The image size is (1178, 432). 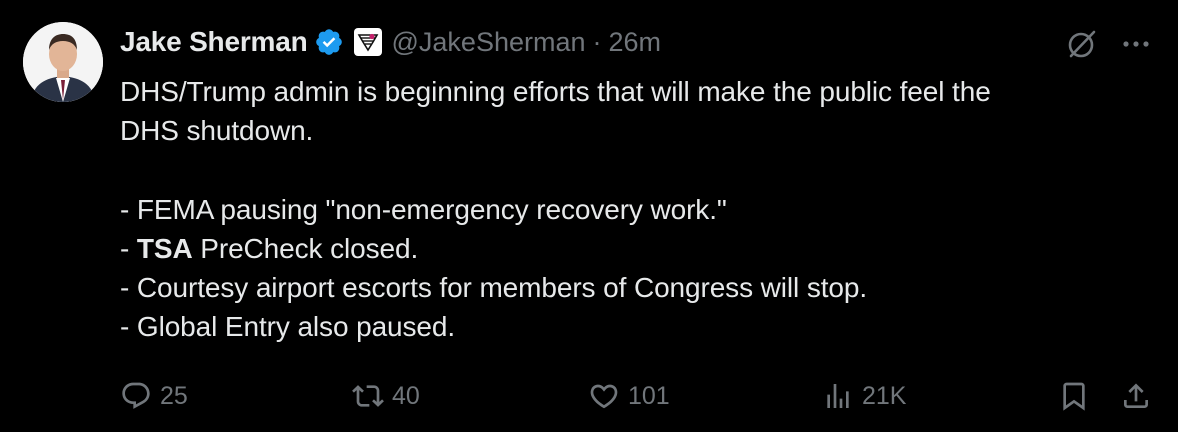 What do you see at coordinates (489, 42) in the screenshot?
I see `author-handle: @JakeSherman` at bounding box center [489, 42].